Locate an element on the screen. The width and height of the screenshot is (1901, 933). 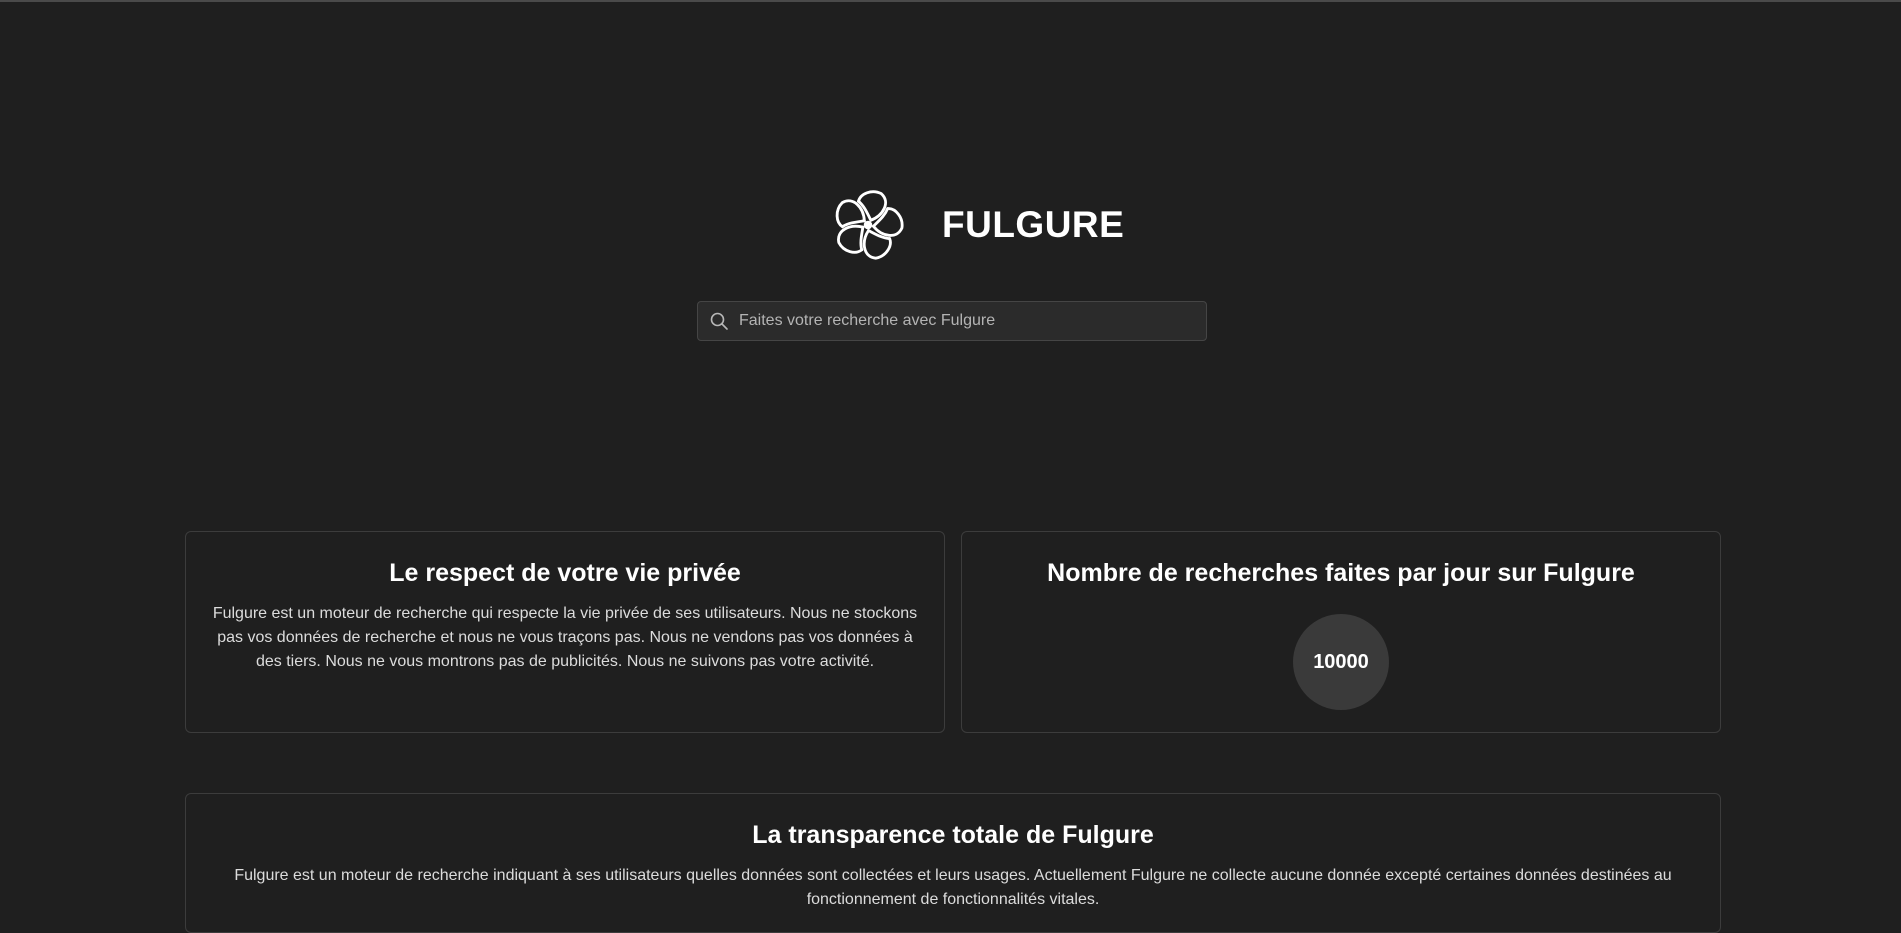
search-count-badge: 10000 is located at coordinates (1341, 662).